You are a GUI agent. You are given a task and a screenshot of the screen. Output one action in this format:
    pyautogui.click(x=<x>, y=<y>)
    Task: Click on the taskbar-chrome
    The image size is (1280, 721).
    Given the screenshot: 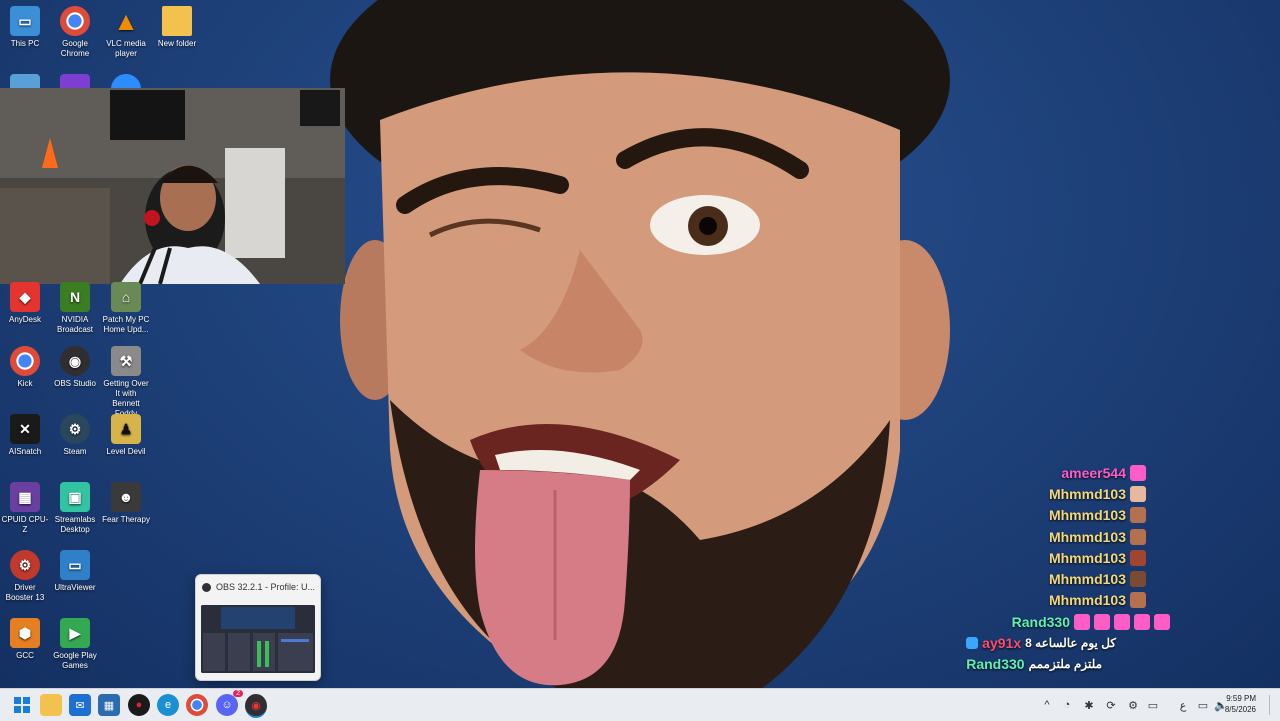 What is the action you would take?
    pyautogui.click(x=197, y=705)
    